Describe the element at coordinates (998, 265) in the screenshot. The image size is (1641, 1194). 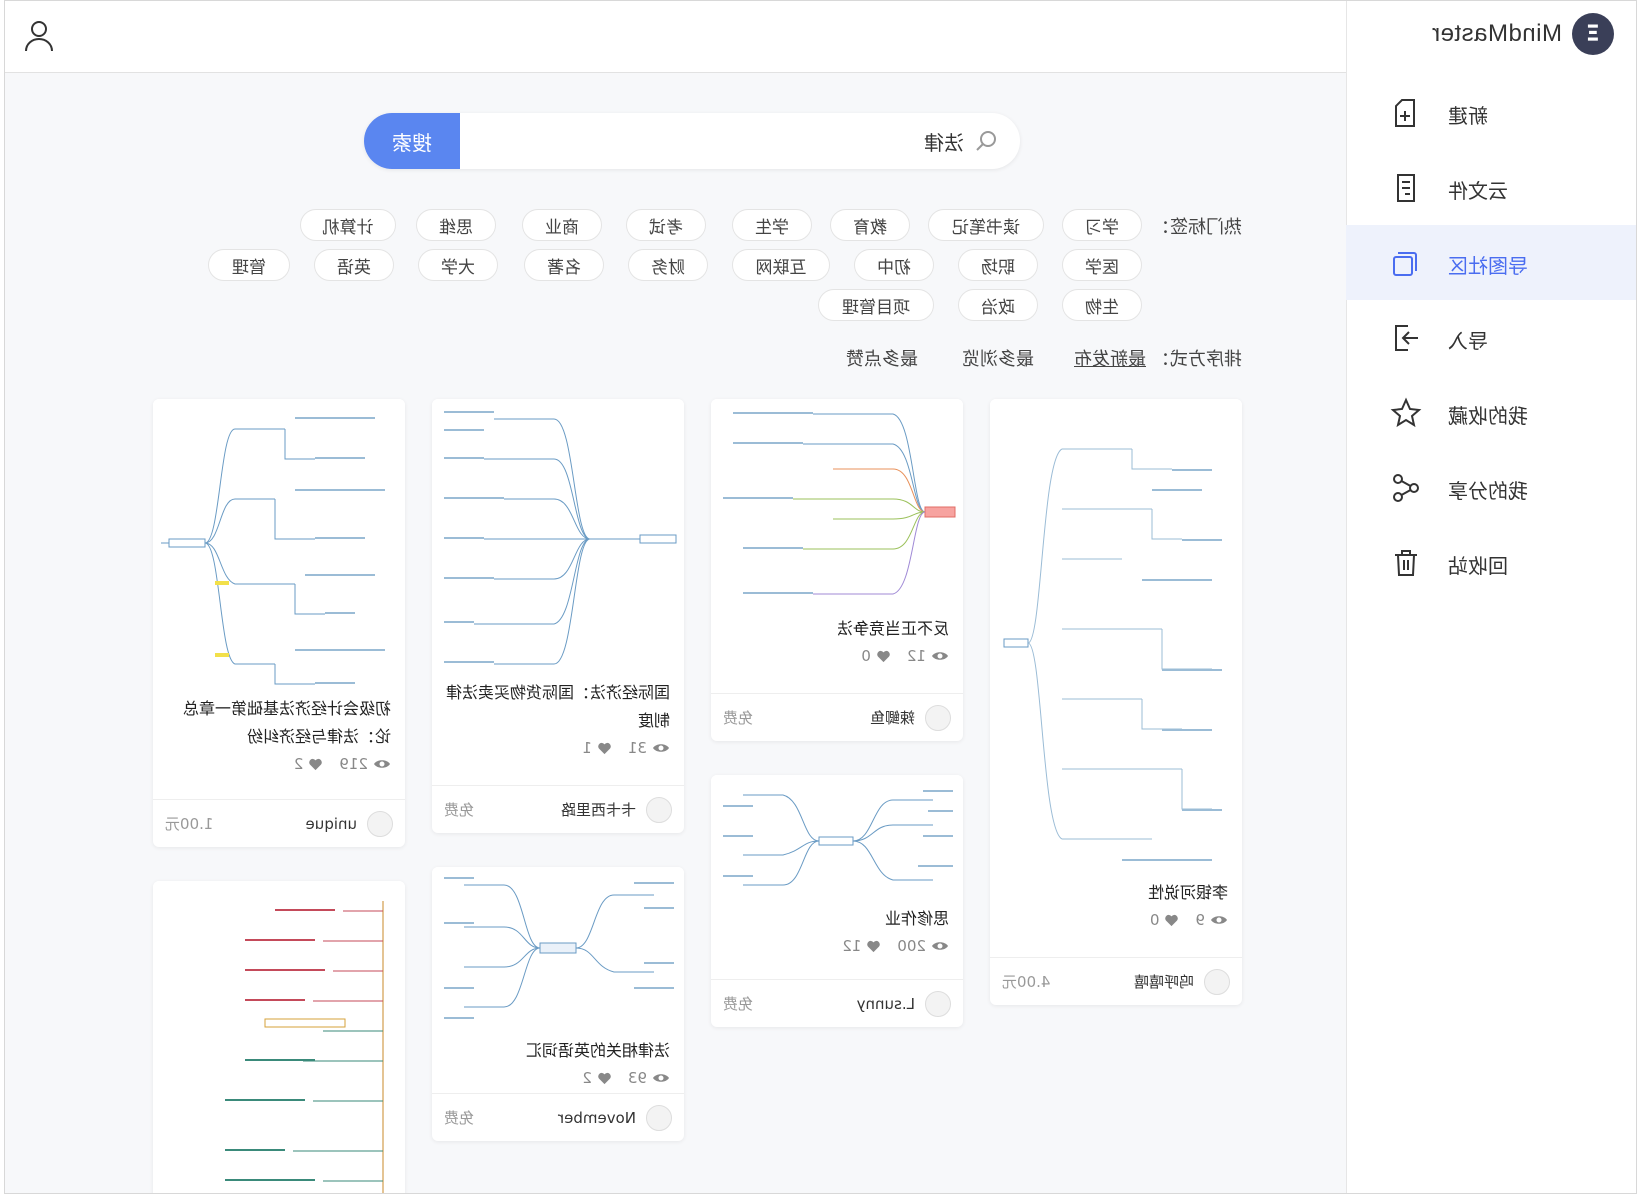
I see `tag: 职场` at that location.